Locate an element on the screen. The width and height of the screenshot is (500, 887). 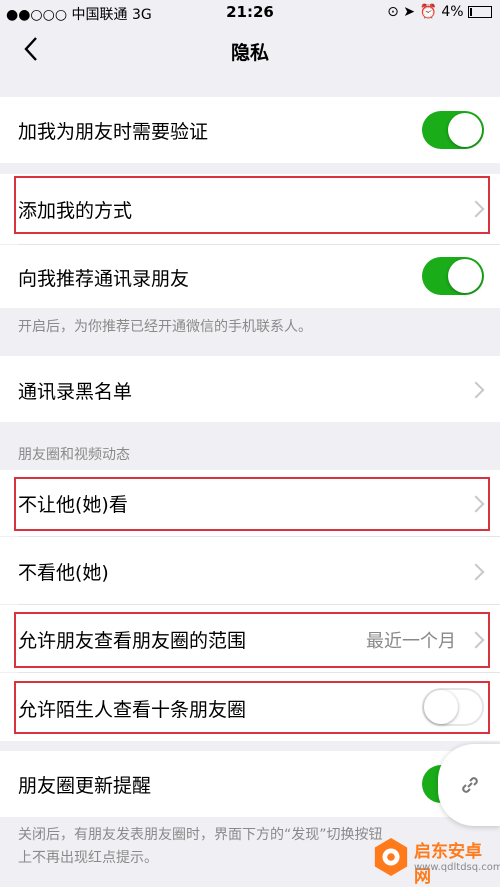
add-methods-label: 添加我的方式 is located at coordinates (75, 211).